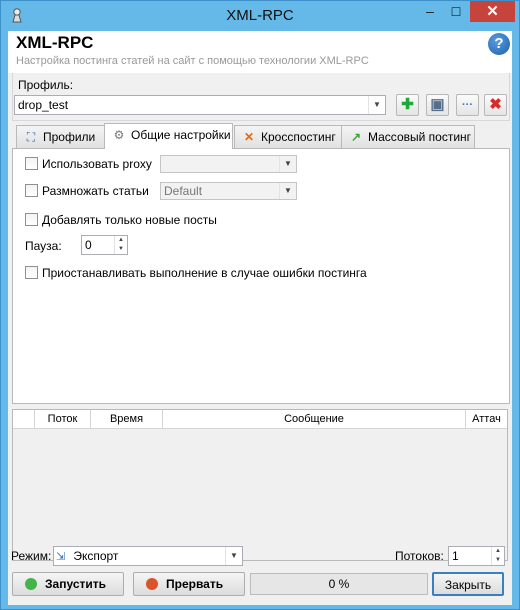  Describe the element at coordinates (43, 246) in the screenshot. I see `pause-label: Пауза:` at that location.